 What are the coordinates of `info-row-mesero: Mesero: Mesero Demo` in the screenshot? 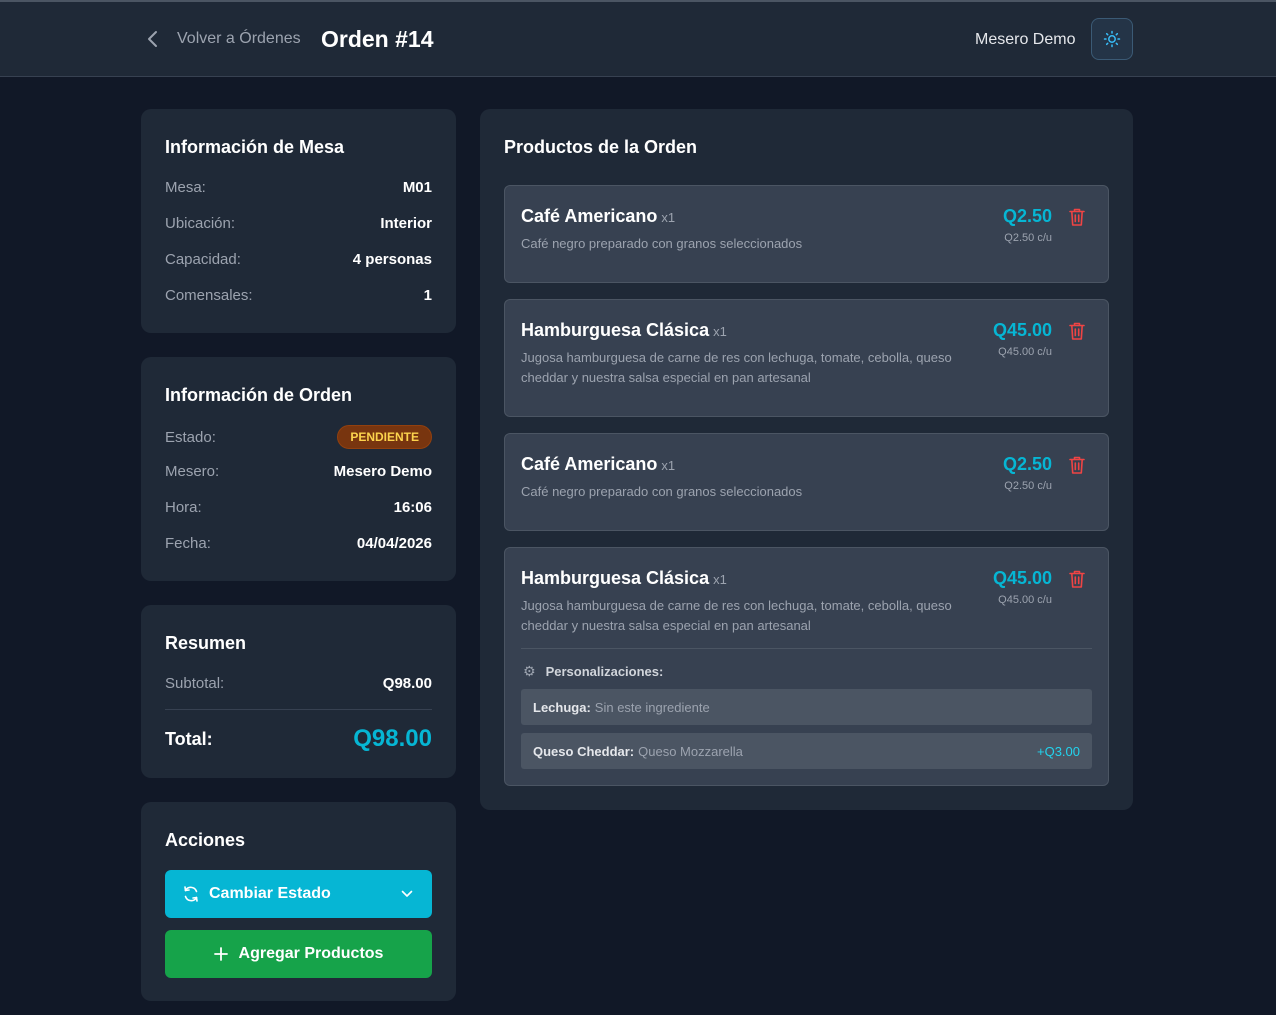 It's located at (298, 471).